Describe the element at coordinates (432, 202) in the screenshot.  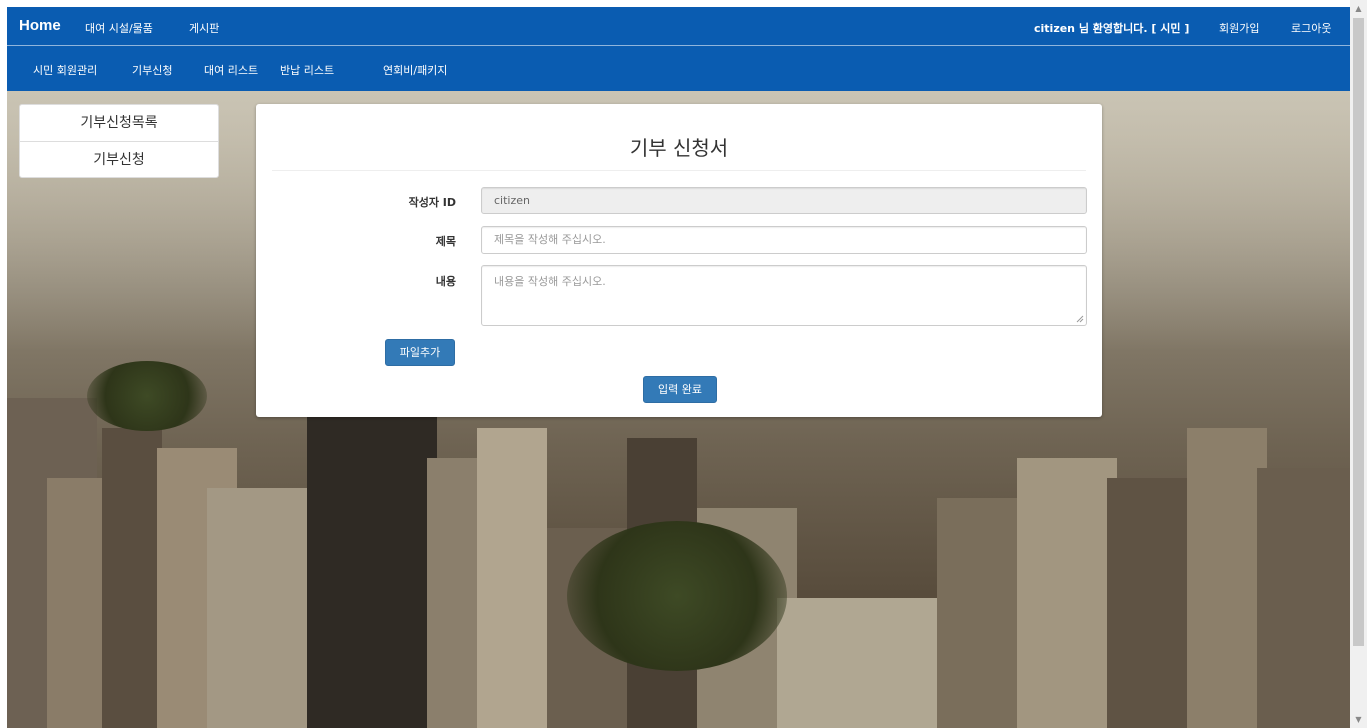
I see `author-id-label: 작성자 ID` at that location.